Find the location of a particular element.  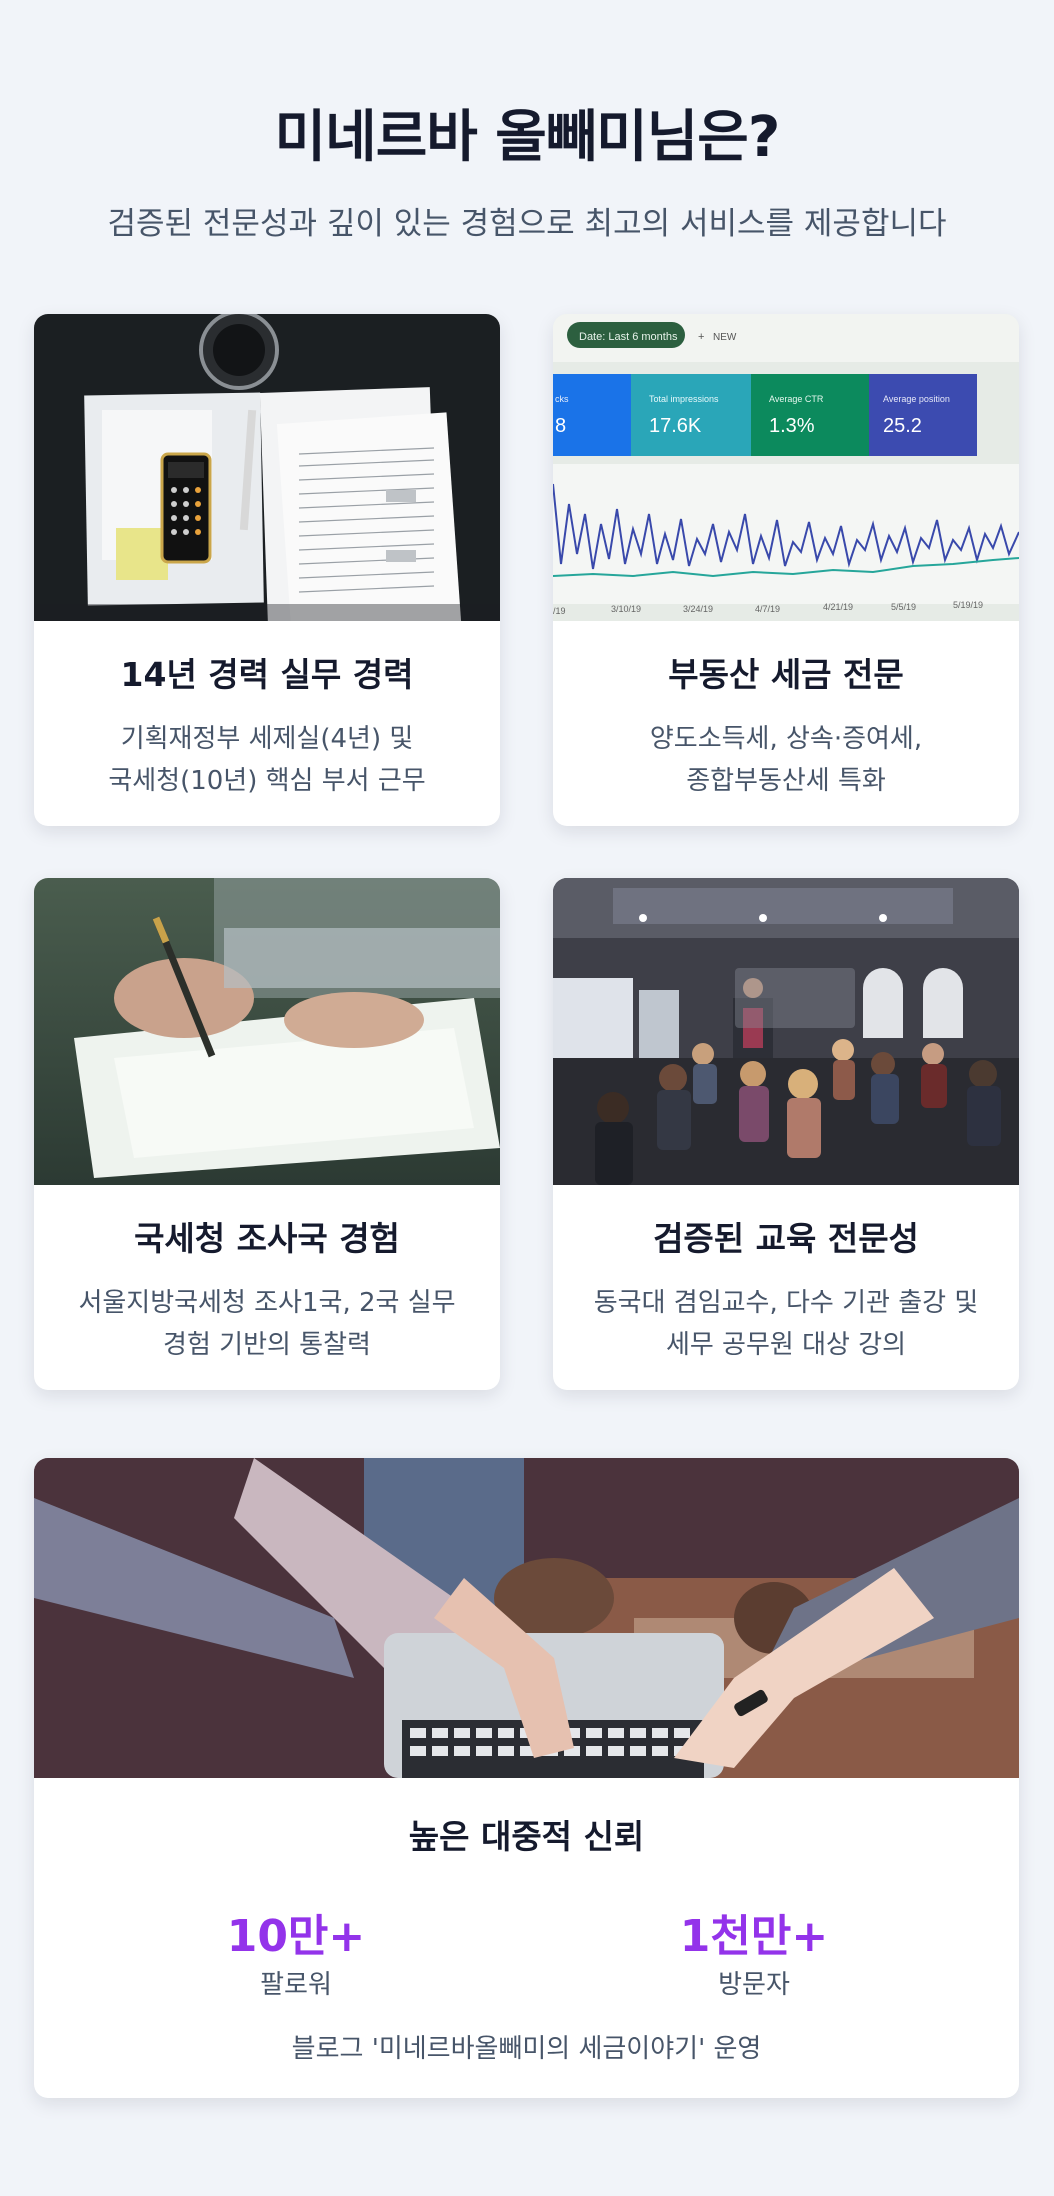

svg-text: 1.3% is located at coordinates (792, 426).